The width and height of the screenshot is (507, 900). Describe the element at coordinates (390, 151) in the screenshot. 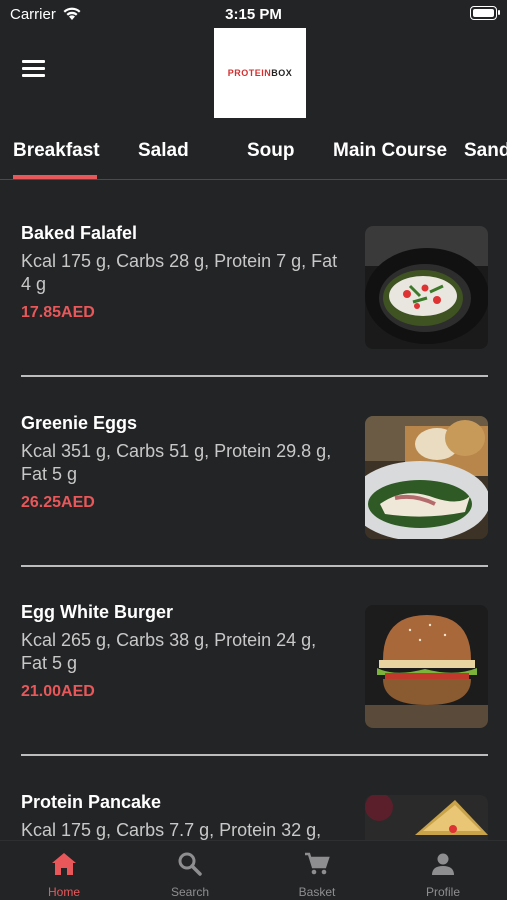

I see `tab-main-course: Main Course` at that location.